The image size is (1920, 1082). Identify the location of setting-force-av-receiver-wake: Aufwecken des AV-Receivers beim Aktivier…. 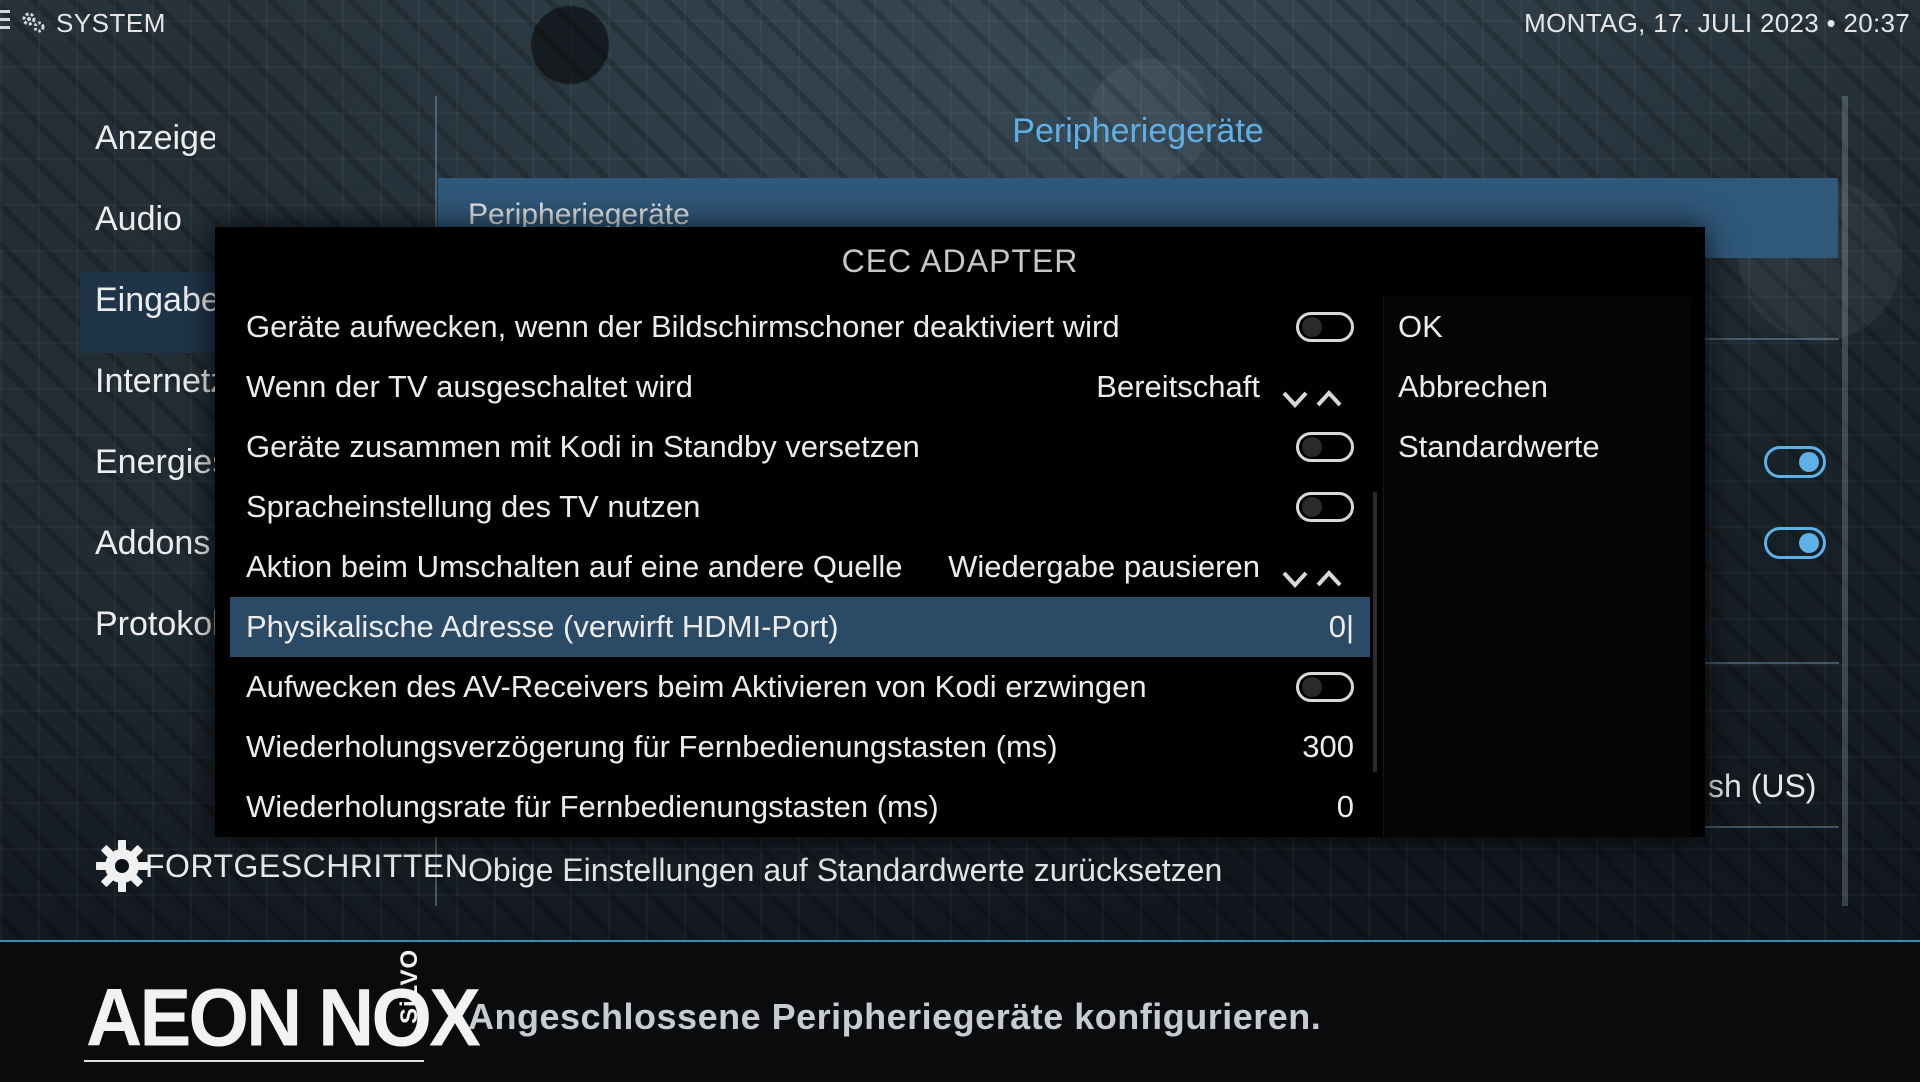
(800, 687).